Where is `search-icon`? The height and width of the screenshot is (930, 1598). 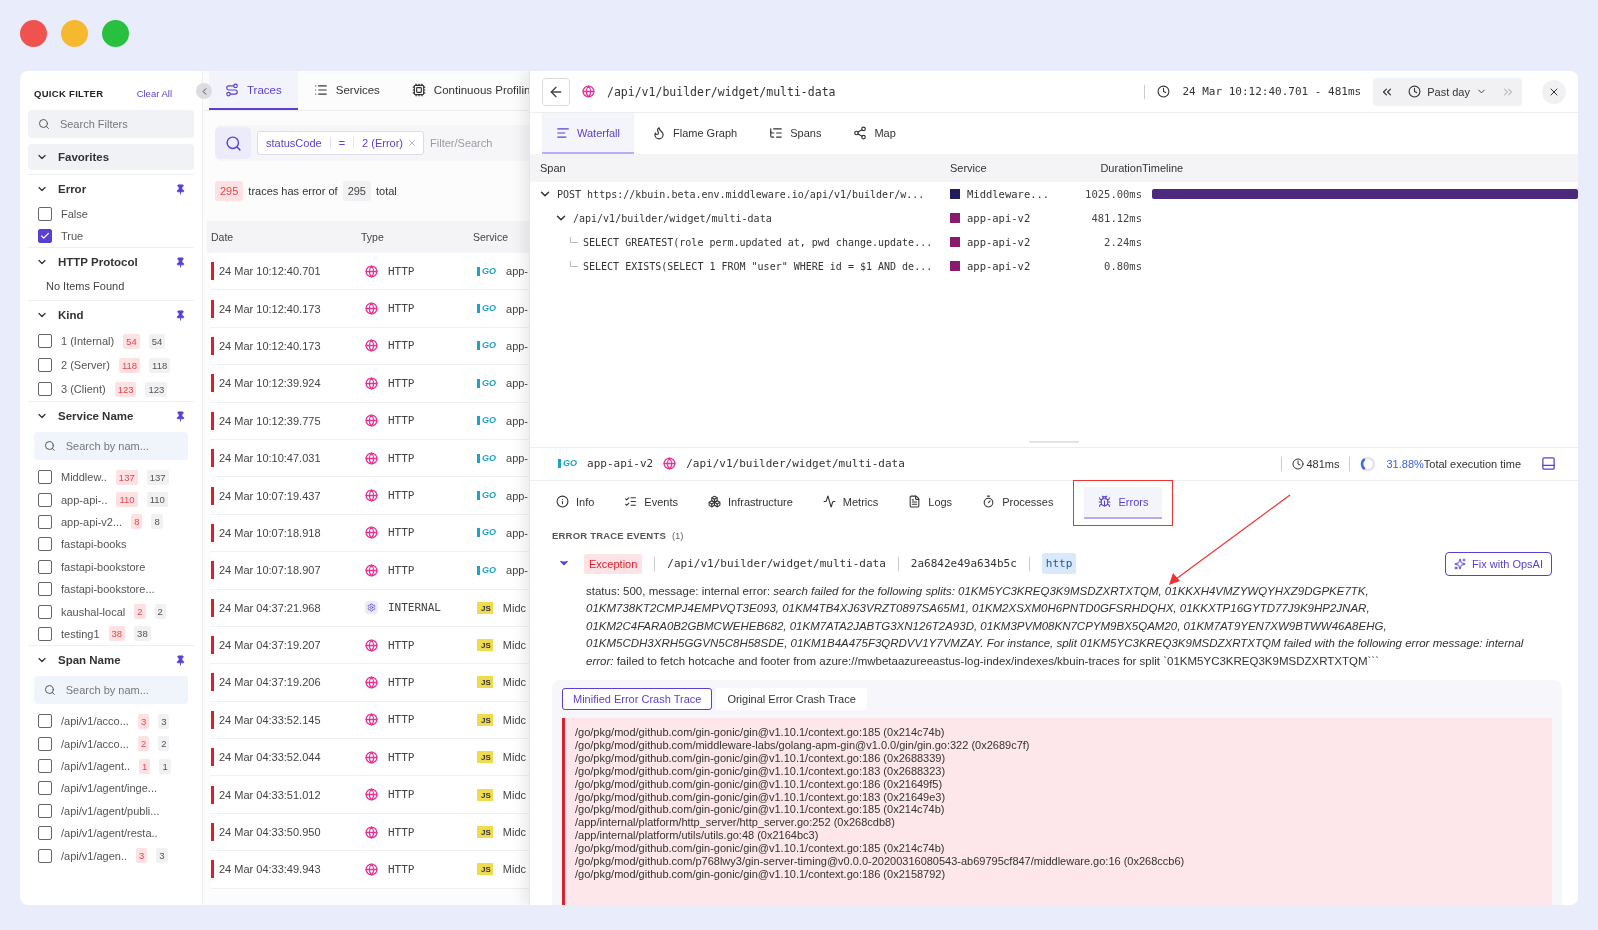
search-icon is located at coordinates (44, 124).